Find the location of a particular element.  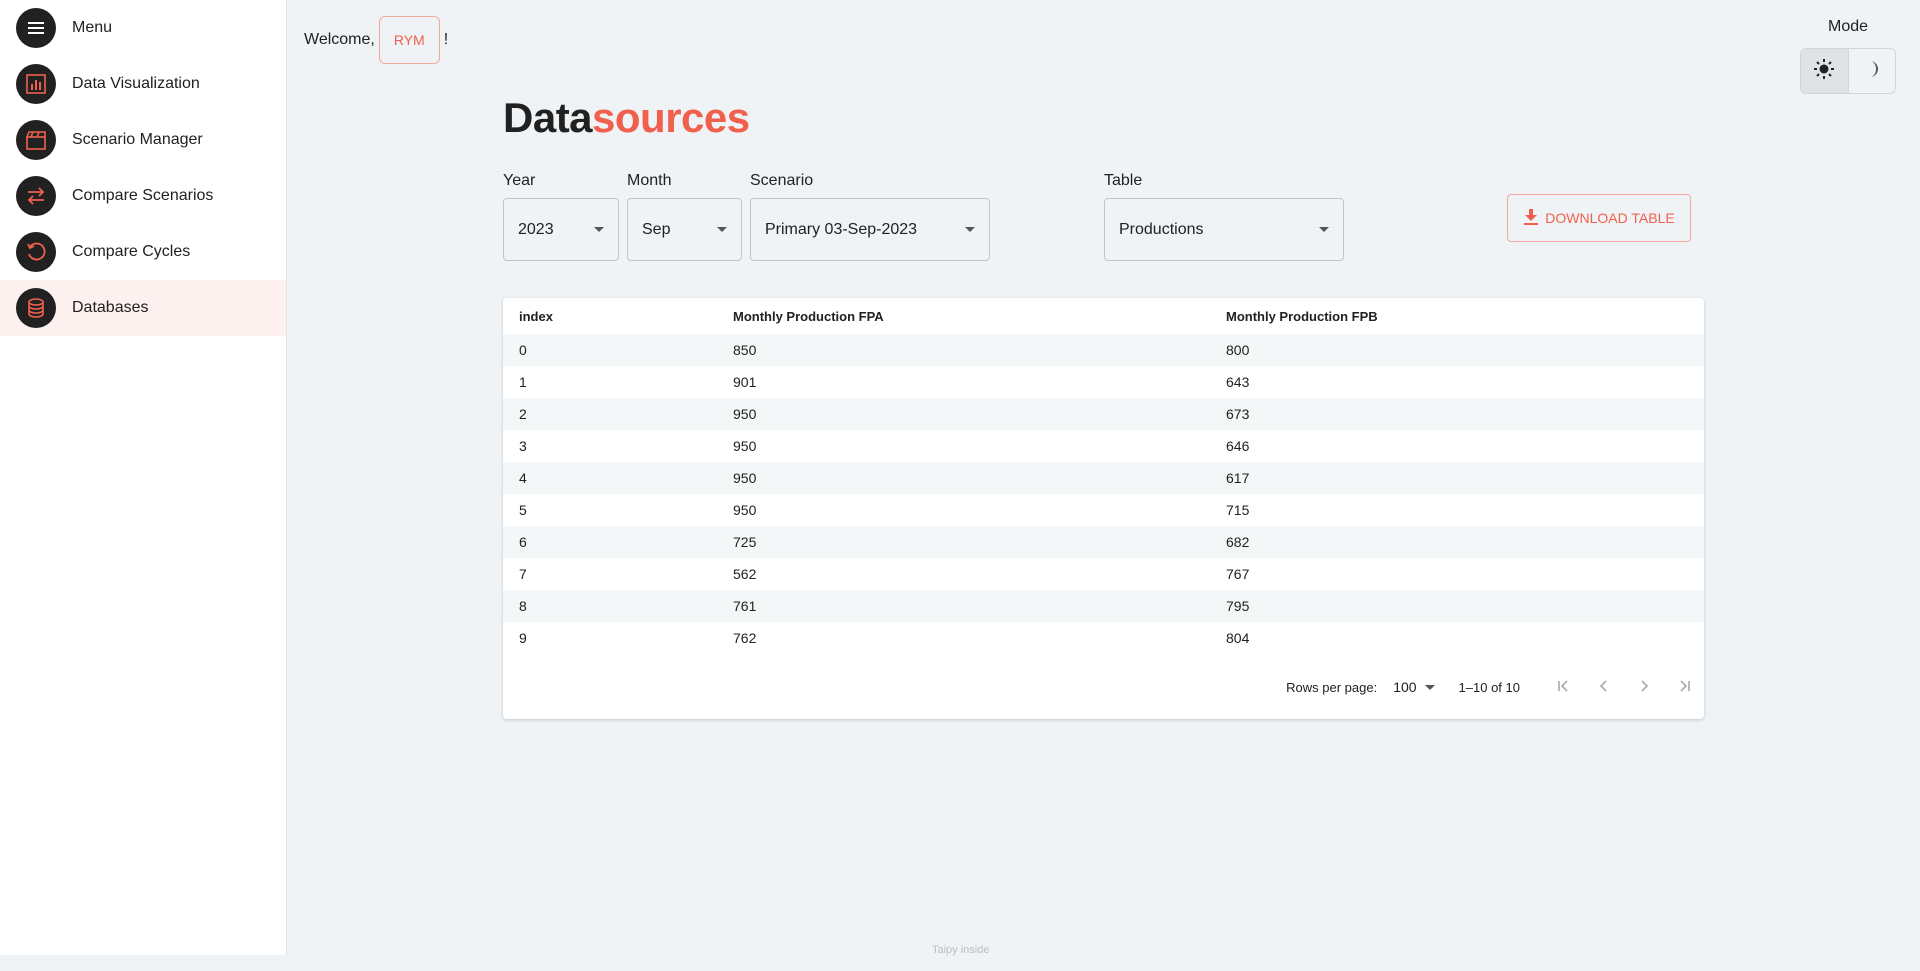

rows-per-page-select: 100 is located at coordinates (1414, 687).